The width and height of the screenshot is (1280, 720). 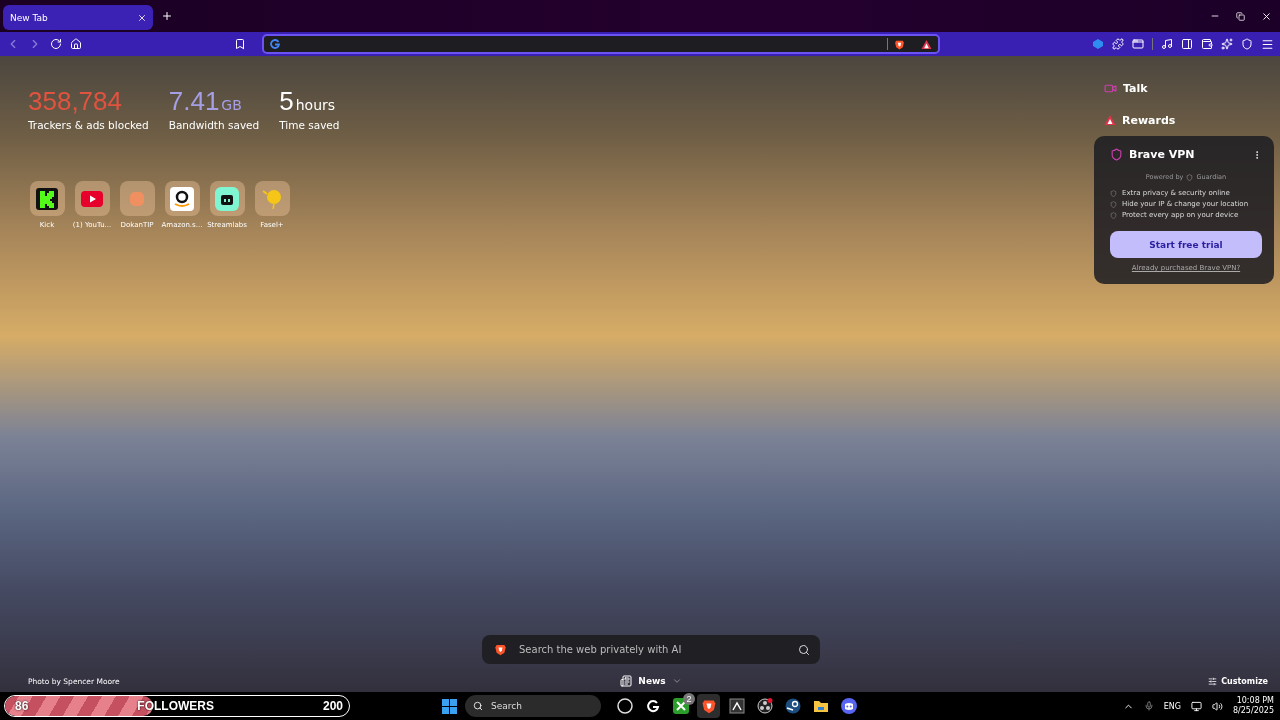 I want to click on k-logo-icon, so click(x=47, y=198).